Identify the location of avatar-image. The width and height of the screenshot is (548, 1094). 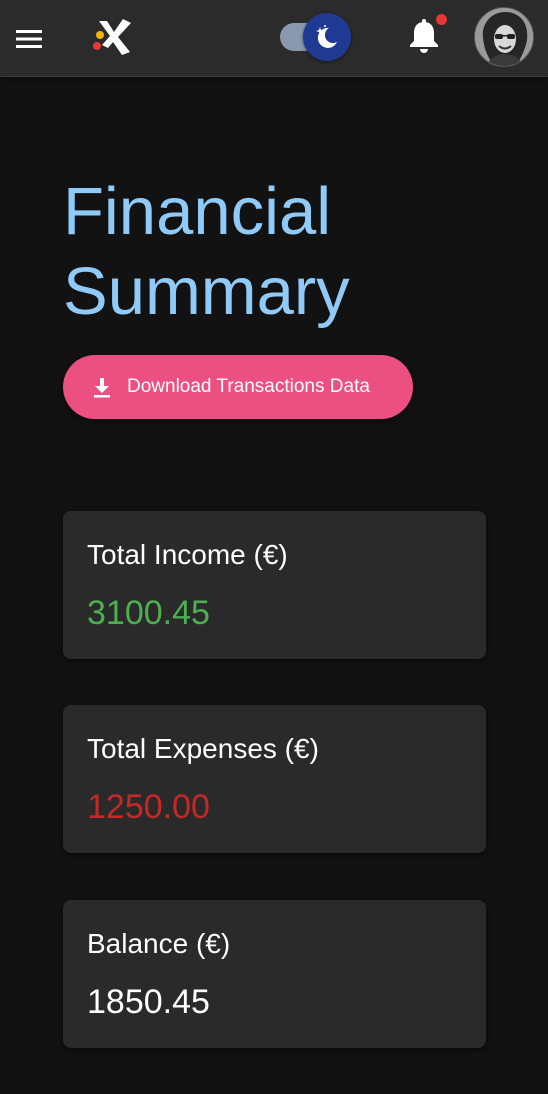
(504, 37).